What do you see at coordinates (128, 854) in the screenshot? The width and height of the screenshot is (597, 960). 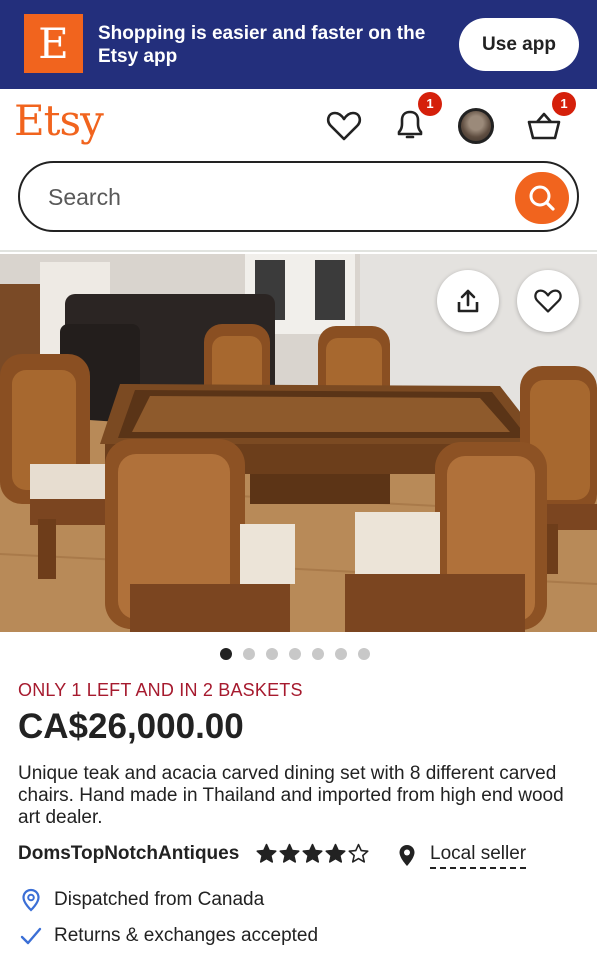 I see `shop-name-link: DomsTopNotchAntiques` at bounding box center [128, 854].